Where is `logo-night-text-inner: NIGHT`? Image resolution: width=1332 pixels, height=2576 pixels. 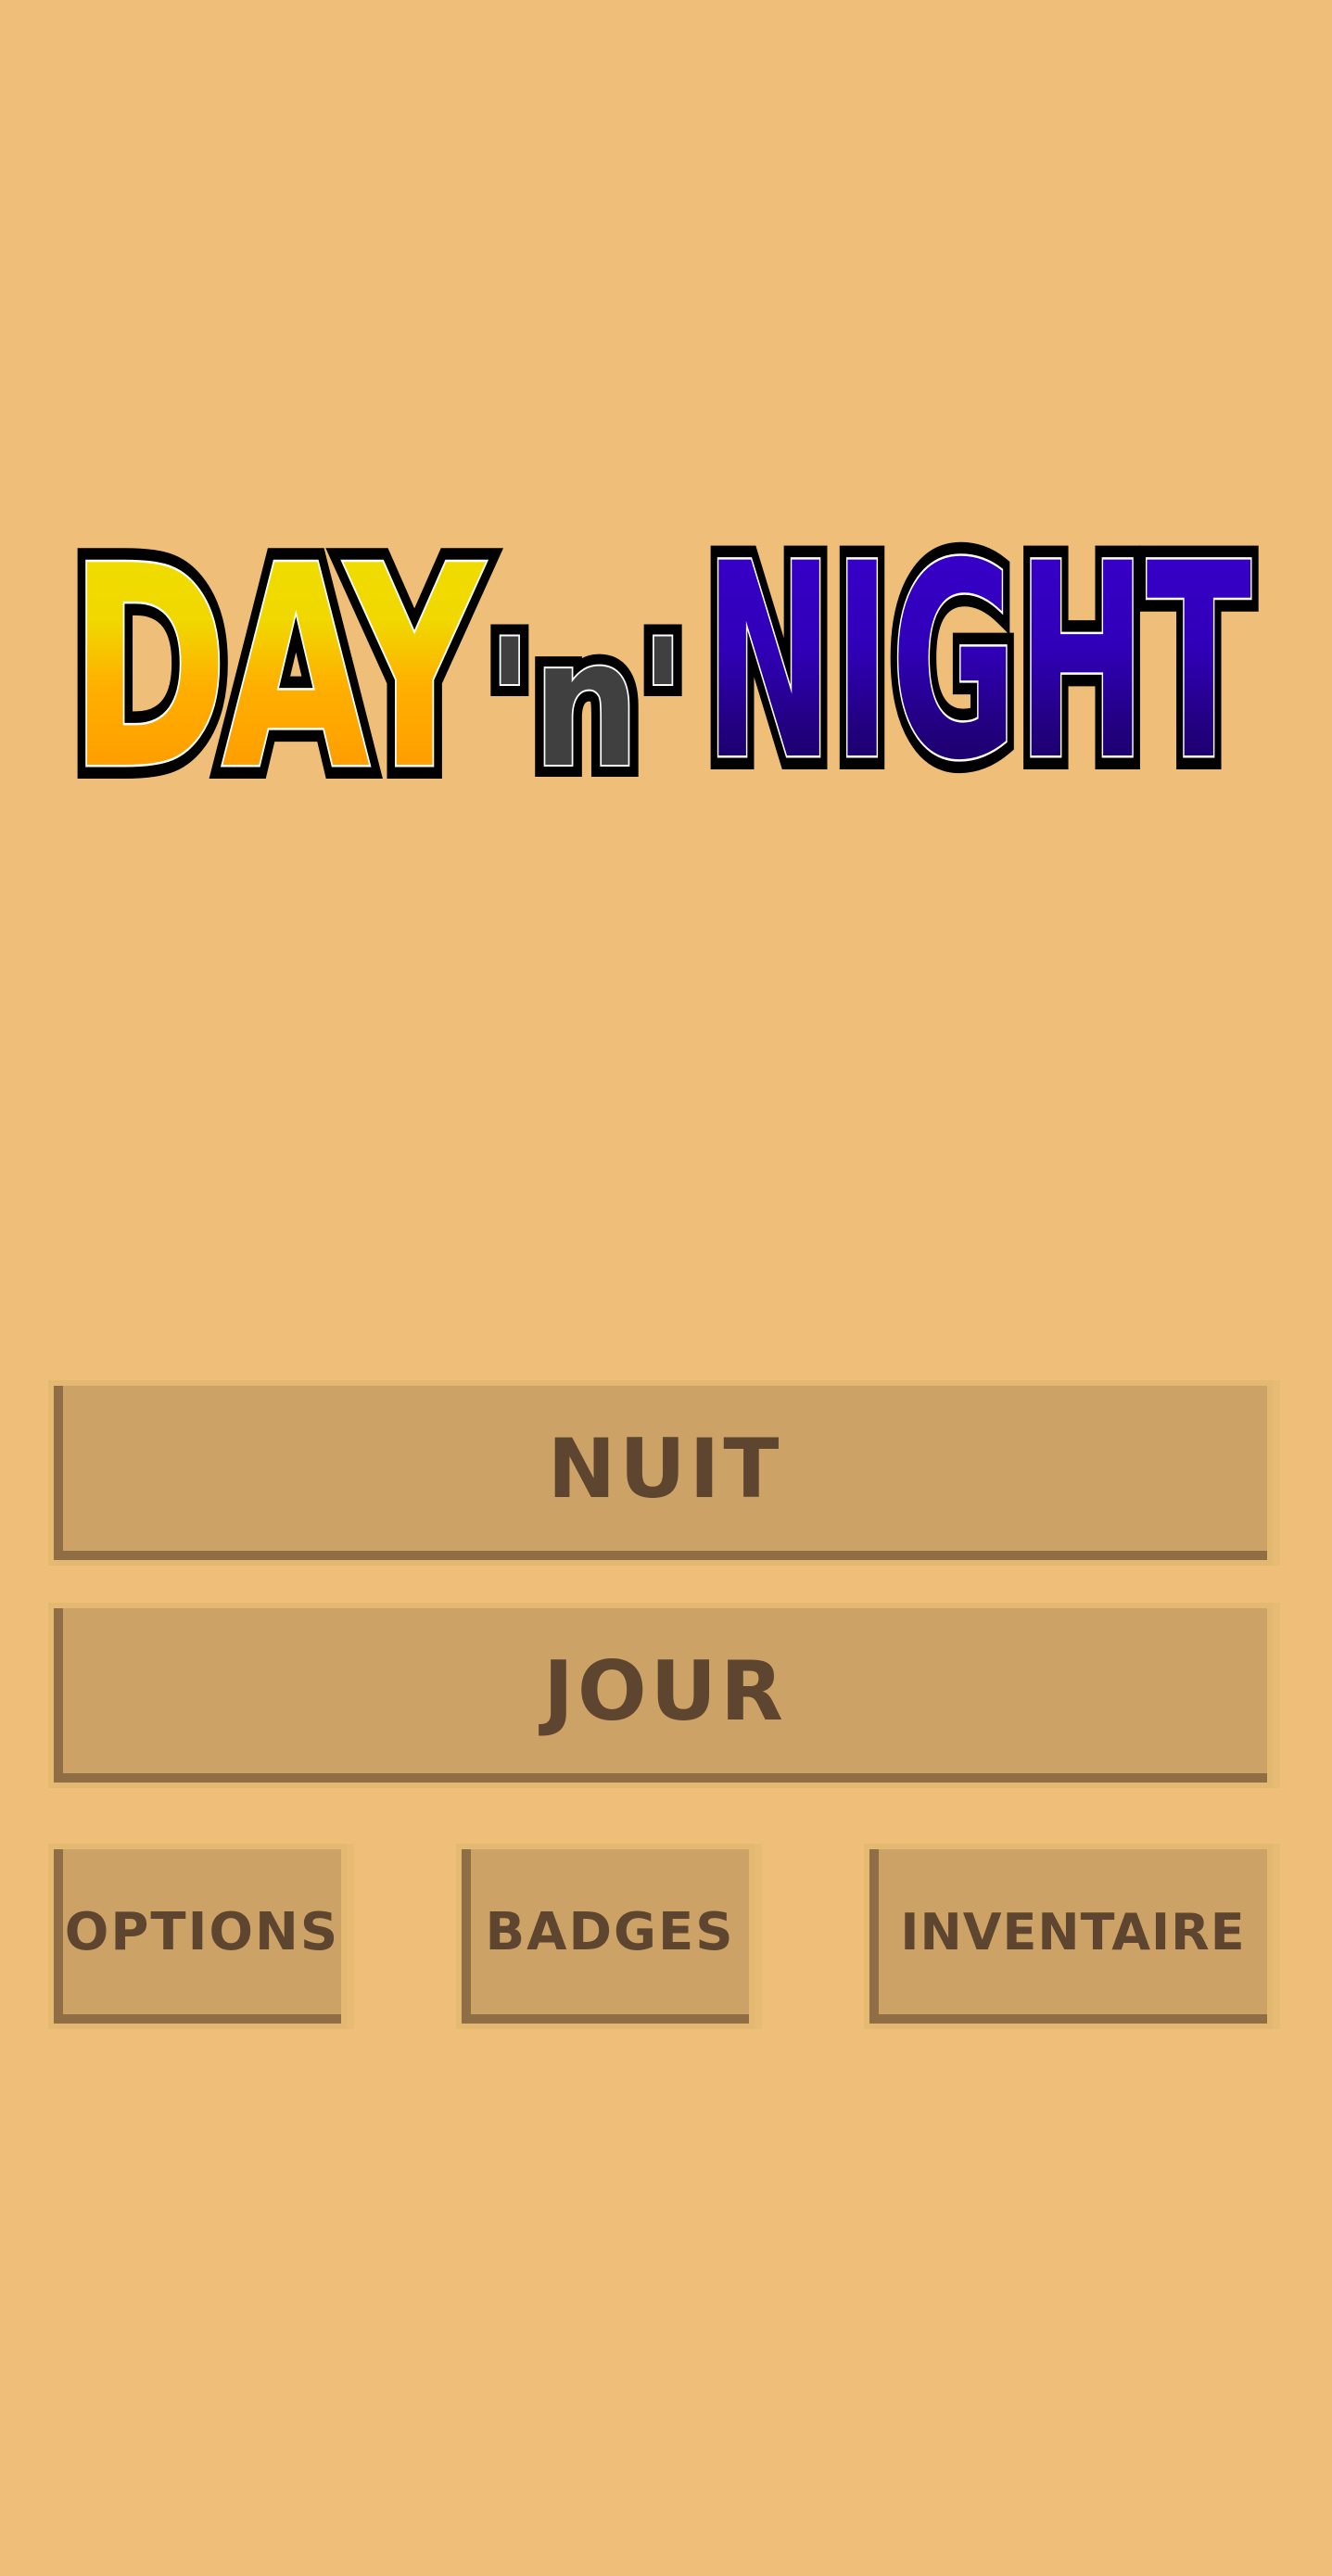
logo-night-text-inner: NIGHT is located at coordinates (978, 663).